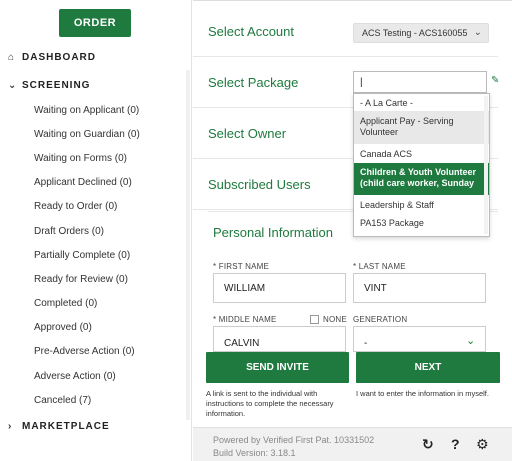  What do you see at coordinates (109, 400) in the screenshot?
I see `sidebar-item-canceled: Canceled (7)` at bounding box center [109, 400].